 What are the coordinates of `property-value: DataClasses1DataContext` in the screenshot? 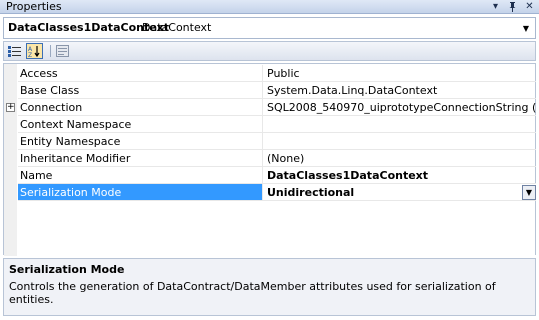 It's located at (399, 175).